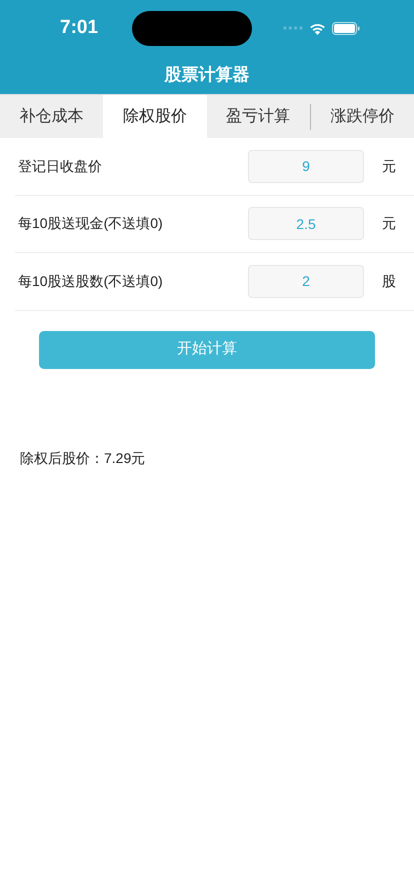 This screenshot has height=896, width=414. What do you see at coordinates (80, 28) in the screenshot?
I see `status-time: 7:01` at bounding box center [80, 28].